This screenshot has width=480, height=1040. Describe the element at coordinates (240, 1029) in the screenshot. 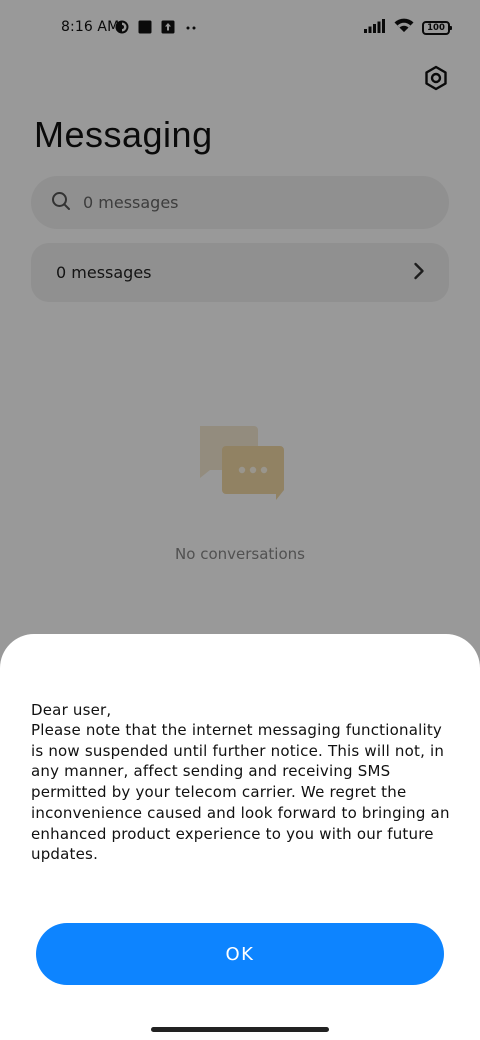

I see `home-indicator` at that location.